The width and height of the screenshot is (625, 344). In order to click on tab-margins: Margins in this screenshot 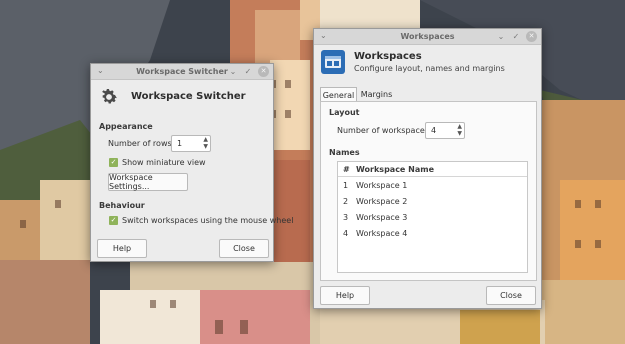, I will do `click(376, 94)`.